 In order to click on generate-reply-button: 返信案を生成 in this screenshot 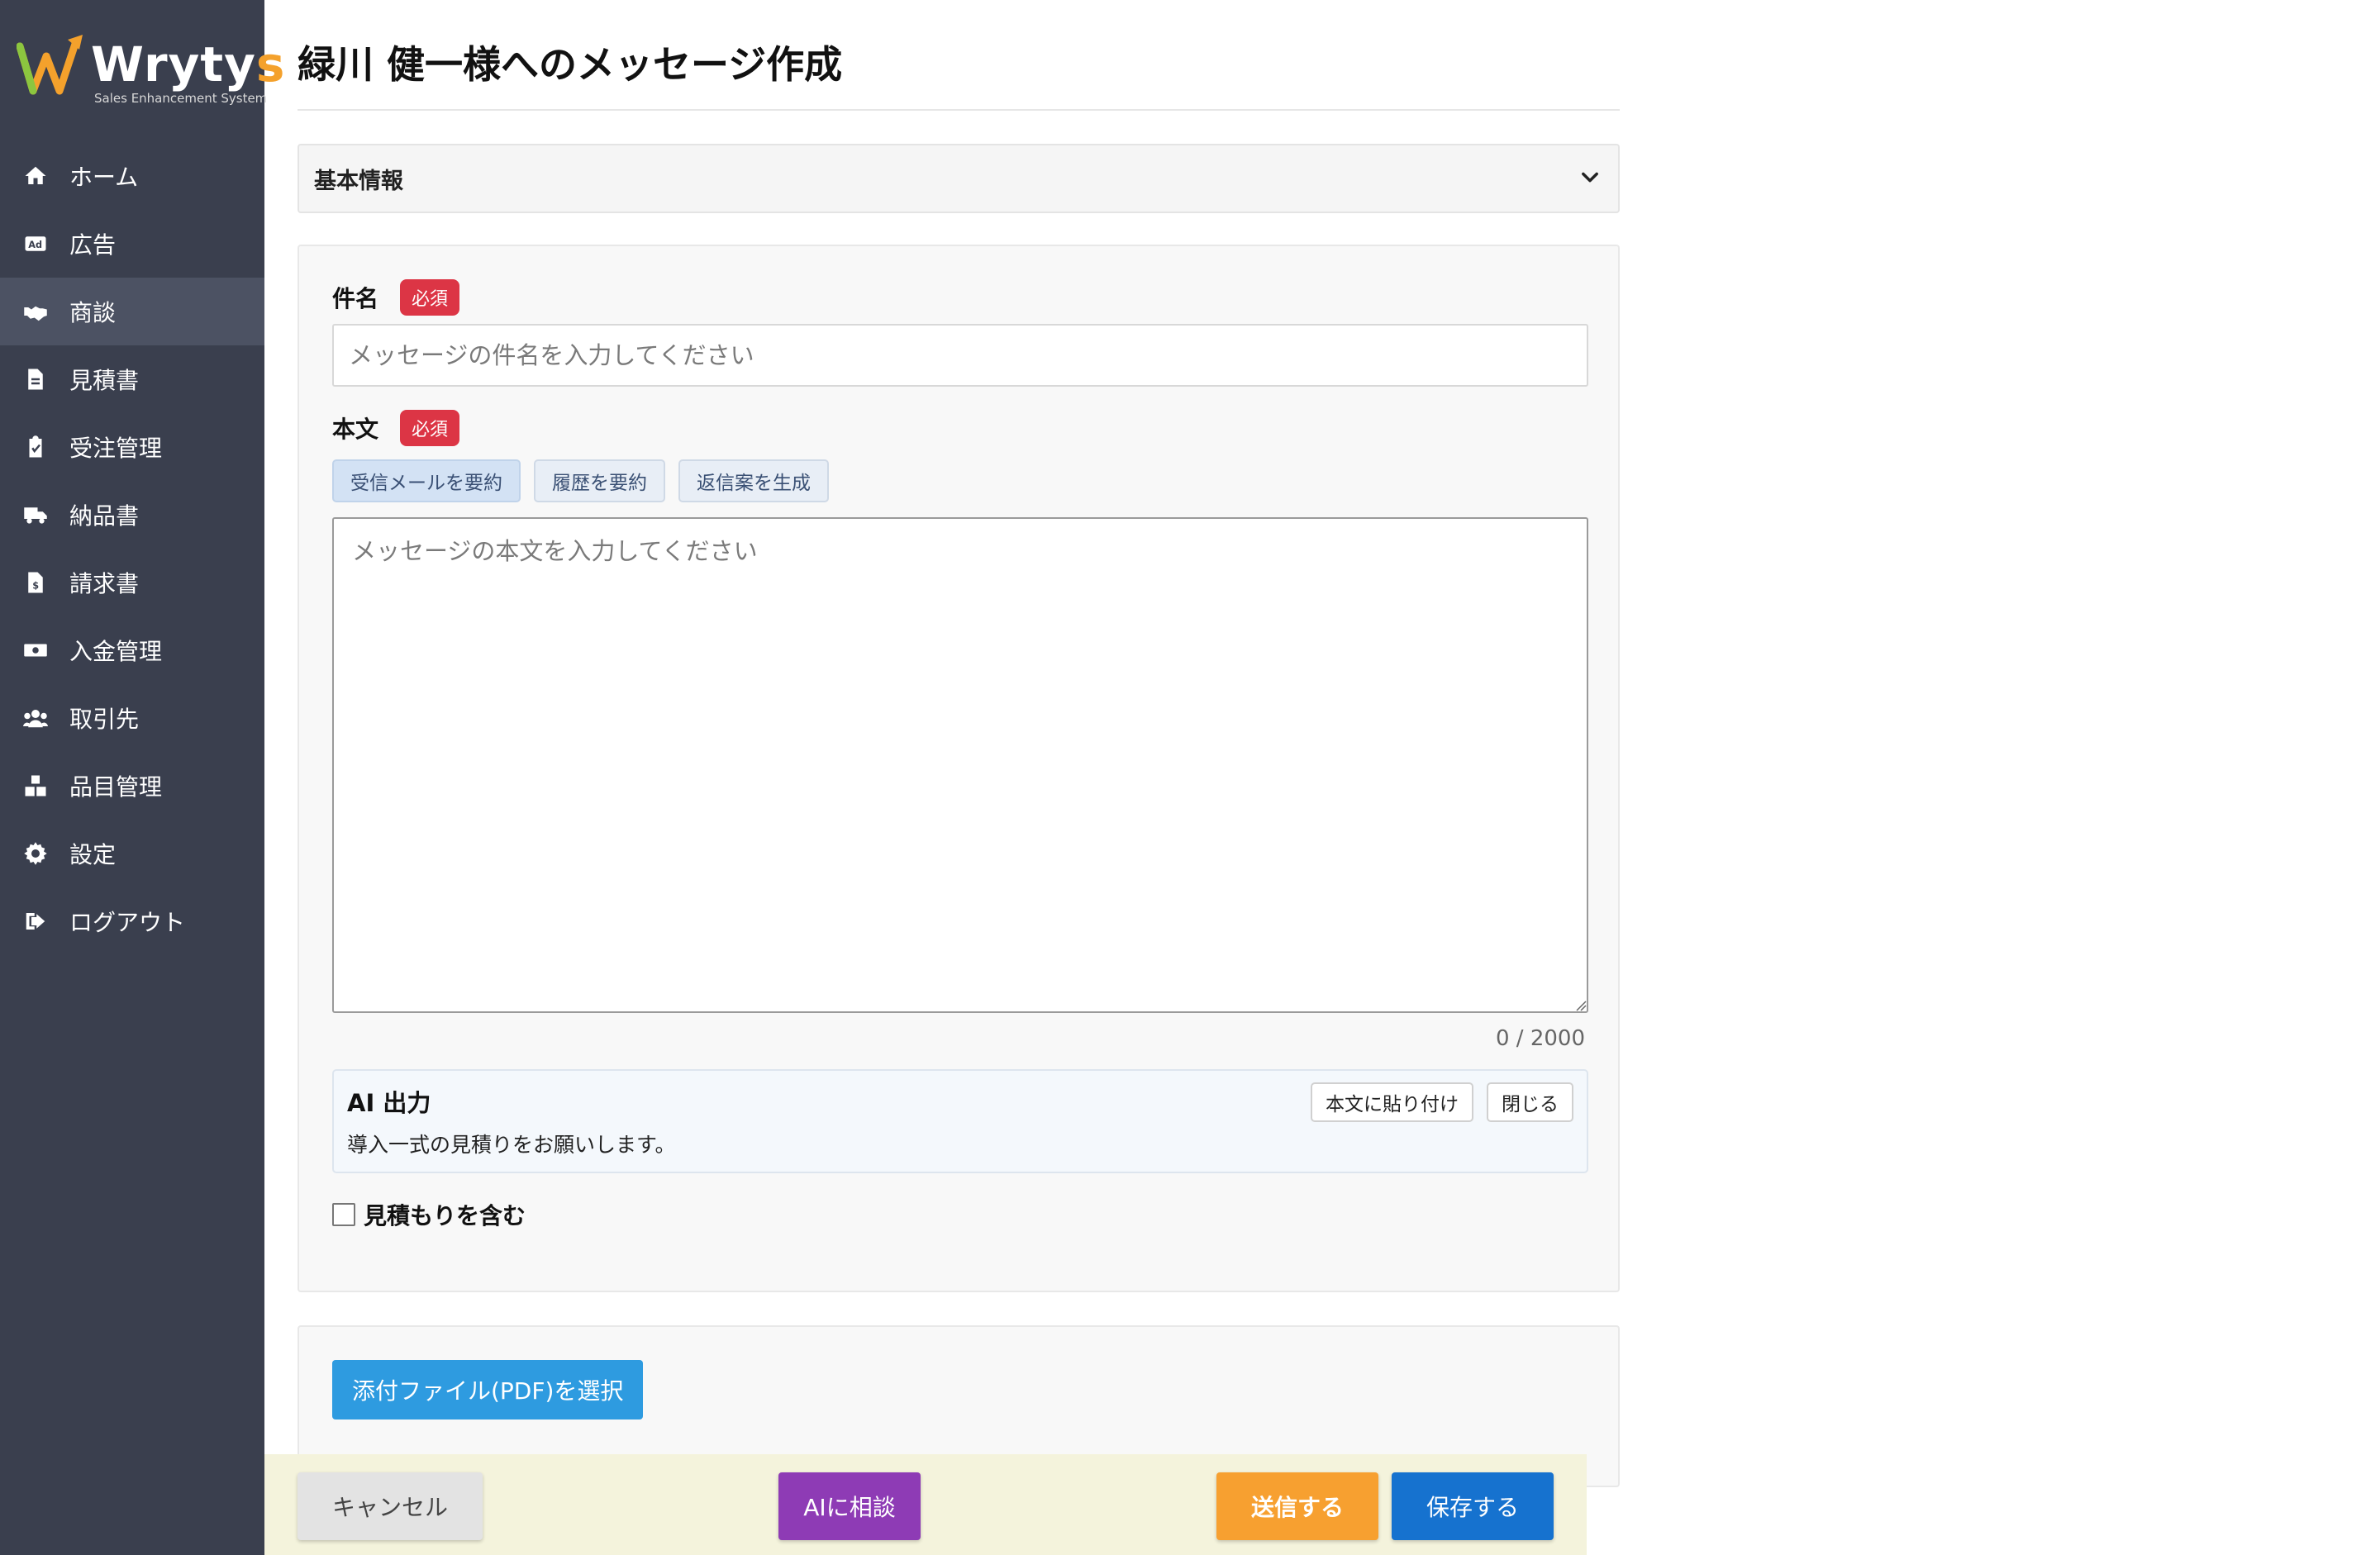, I will do `click(753, 480)`.